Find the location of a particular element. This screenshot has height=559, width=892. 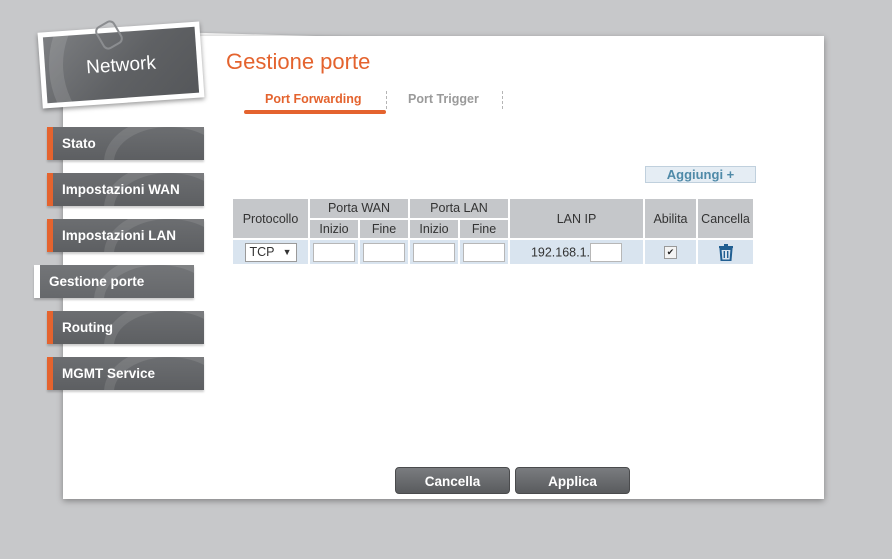

page-title: Gestione porte is located at coordinates (298, 61).